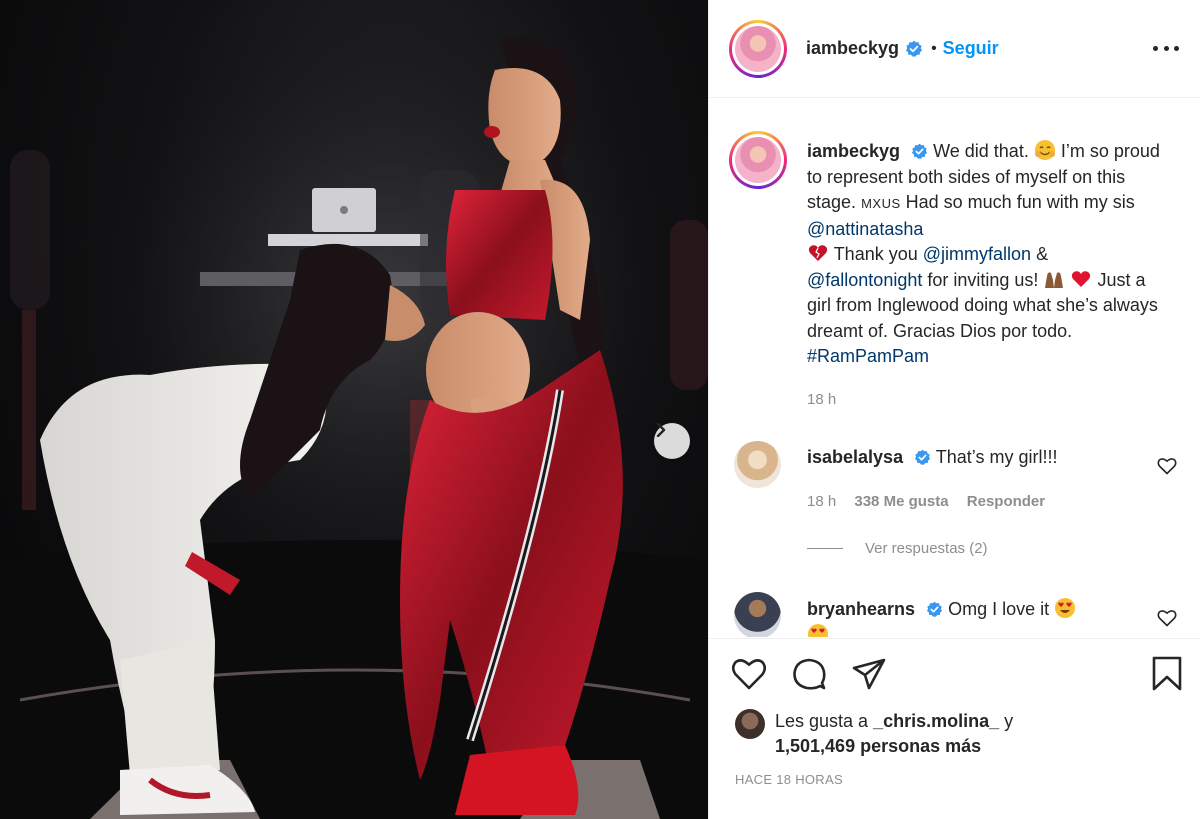 Image resolution: width=1200 pixels, height=819 pixels. I want to click on caption-part-3: Had so much fun with my sis, so click(1020, 202).